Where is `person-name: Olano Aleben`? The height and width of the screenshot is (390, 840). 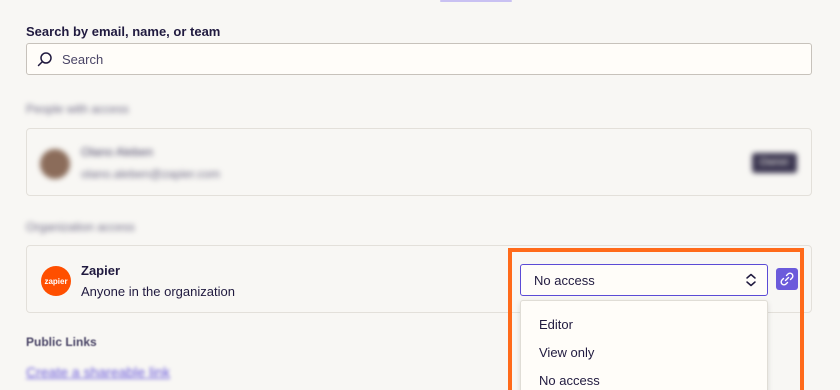
person-name: Olano Aleben is located at coordinates (117, 152).